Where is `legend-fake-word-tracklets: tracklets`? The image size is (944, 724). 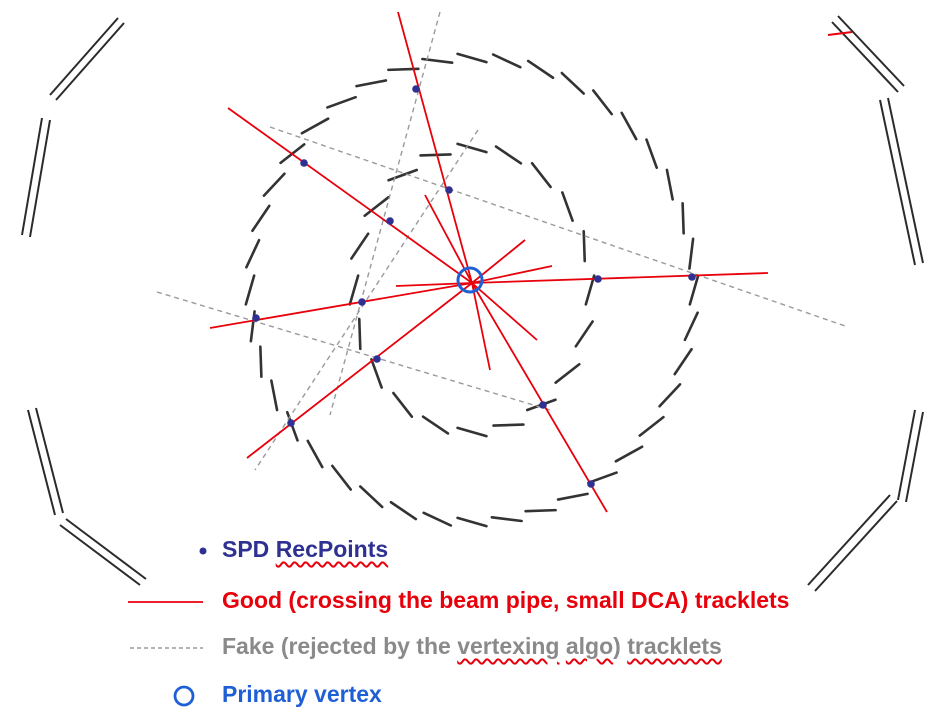
legend-fake-word-tracklets: tracklets is located at coordinates (674, 646).